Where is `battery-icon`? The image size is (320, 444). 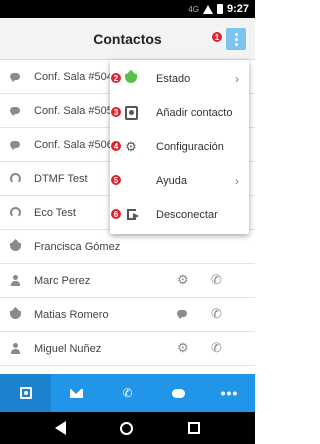 battery-icon is located at coordinates (219, 9).